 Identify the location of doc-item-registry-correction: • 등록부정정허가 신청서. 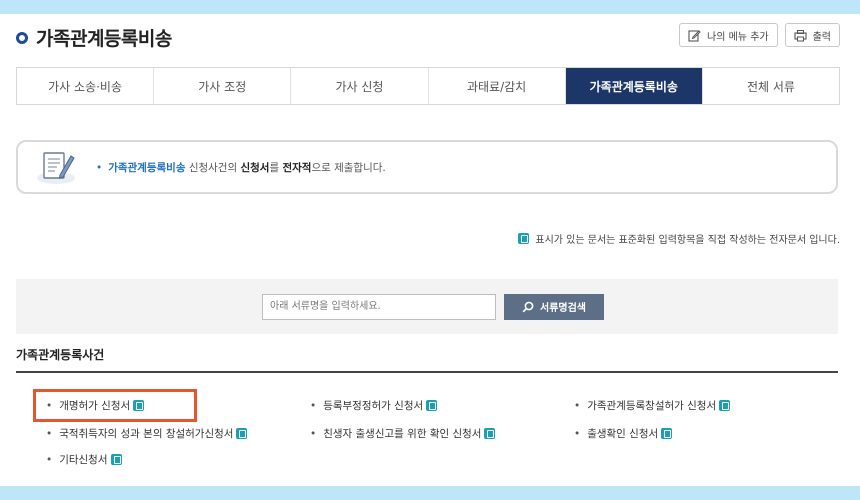
(374, 405).